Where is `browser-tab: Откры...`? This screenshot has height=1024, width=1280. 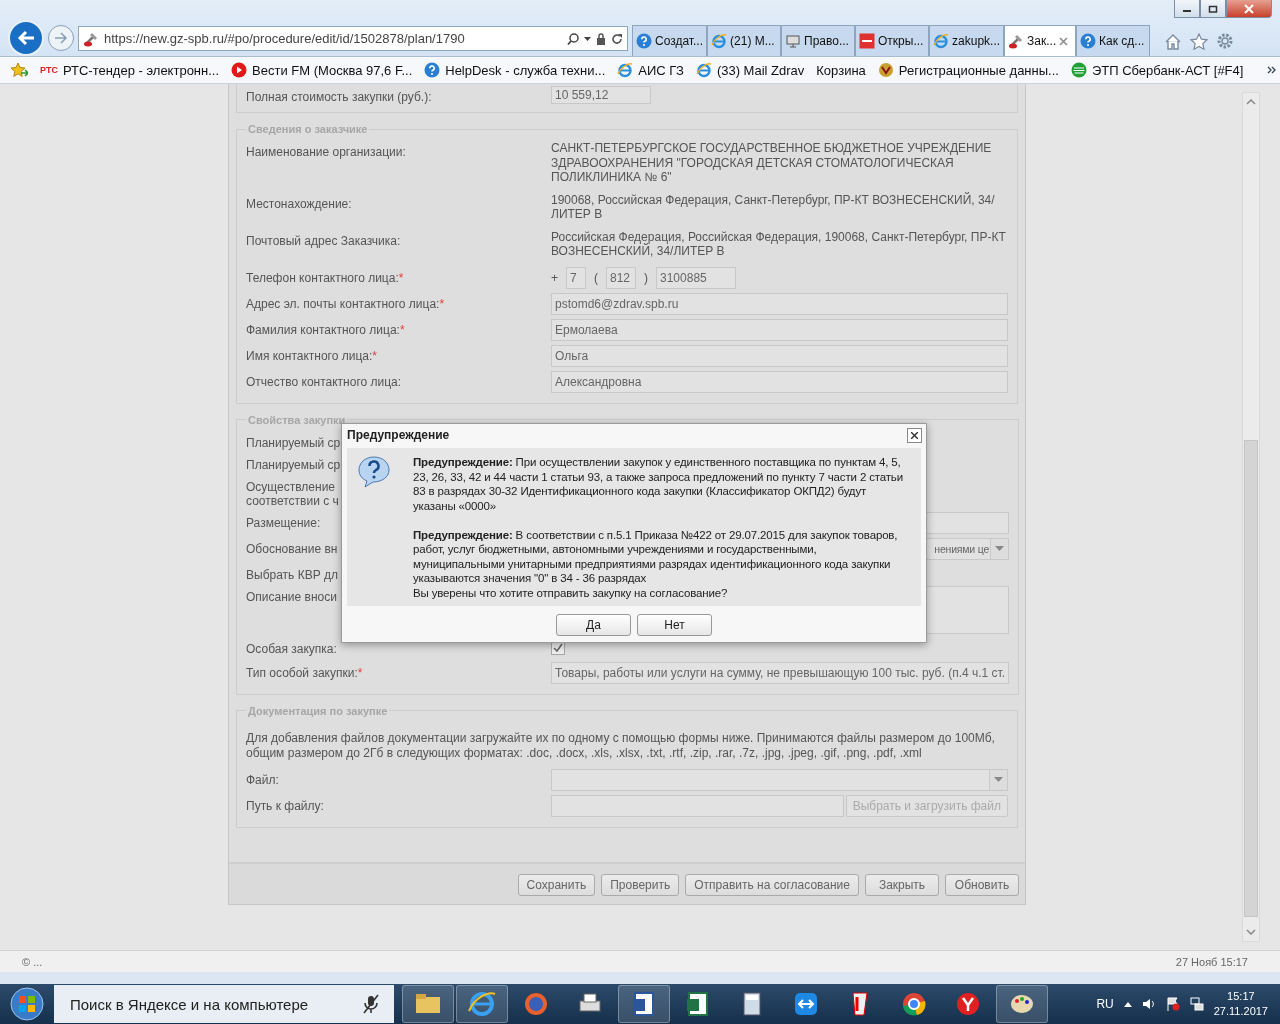
browser-tab: Откры... is located at coordinates (892, 40).